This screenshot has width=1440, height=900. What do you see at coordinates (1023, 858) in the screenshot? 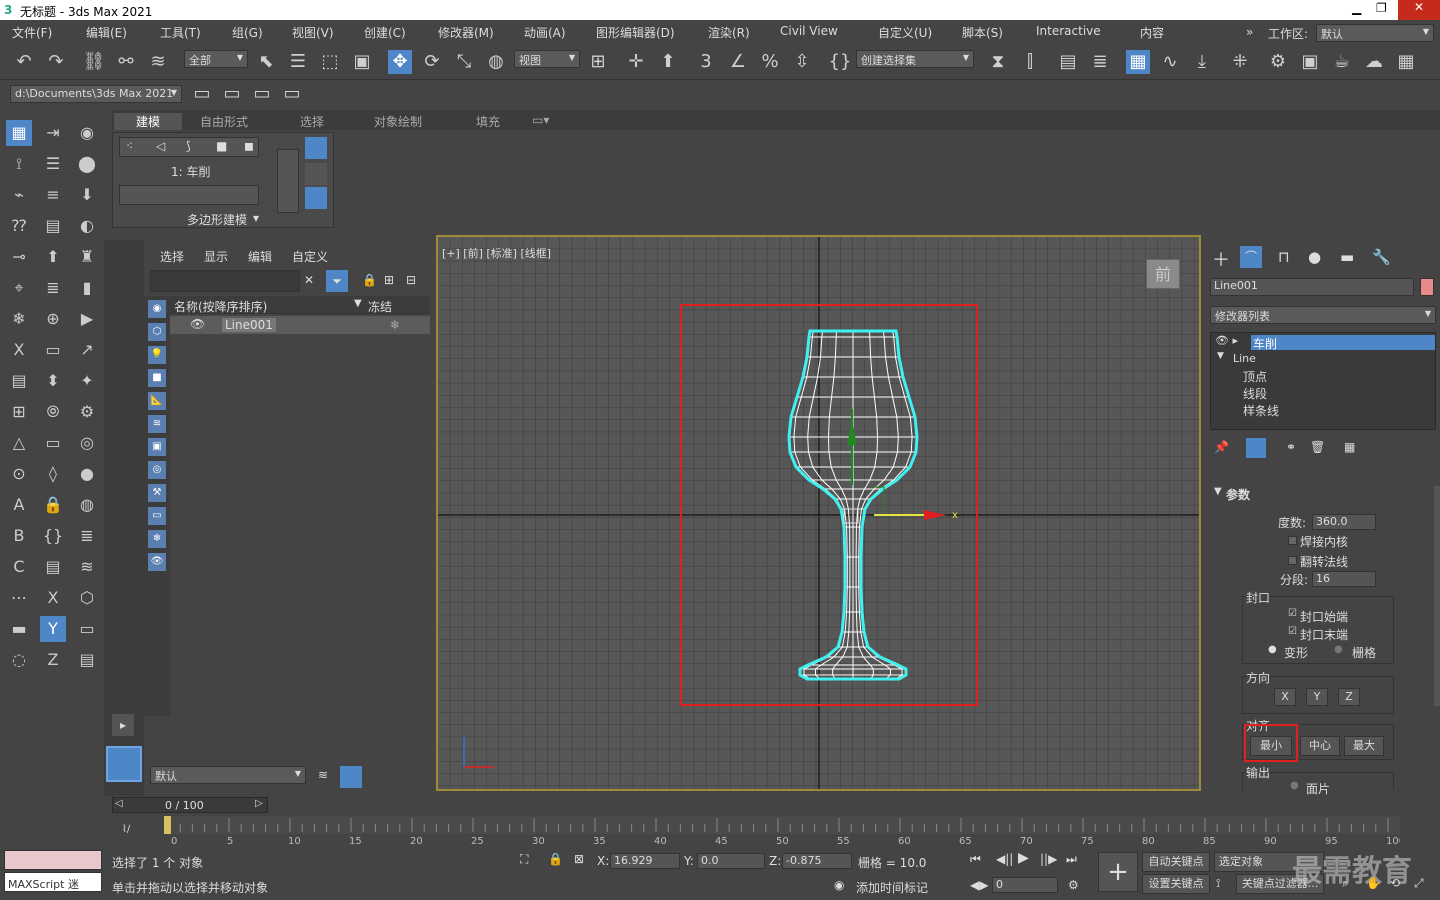
I see `play-icon: ▶` at bounding box center [1023, 858].